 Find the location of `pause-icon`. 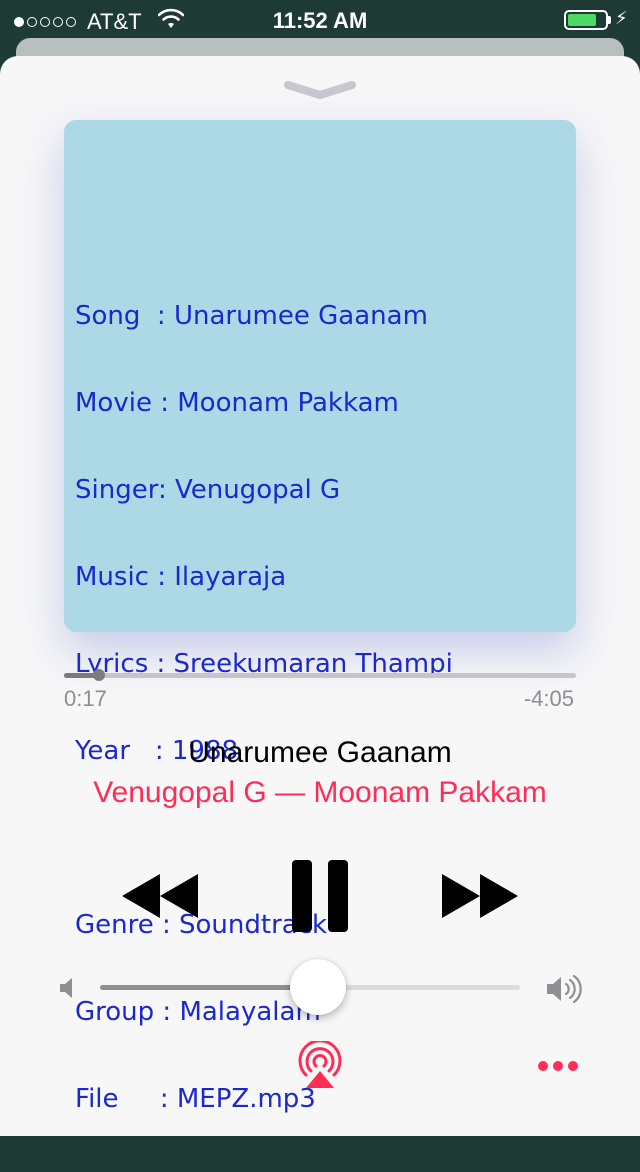

pause-icon is located at coordinates (320, 896).